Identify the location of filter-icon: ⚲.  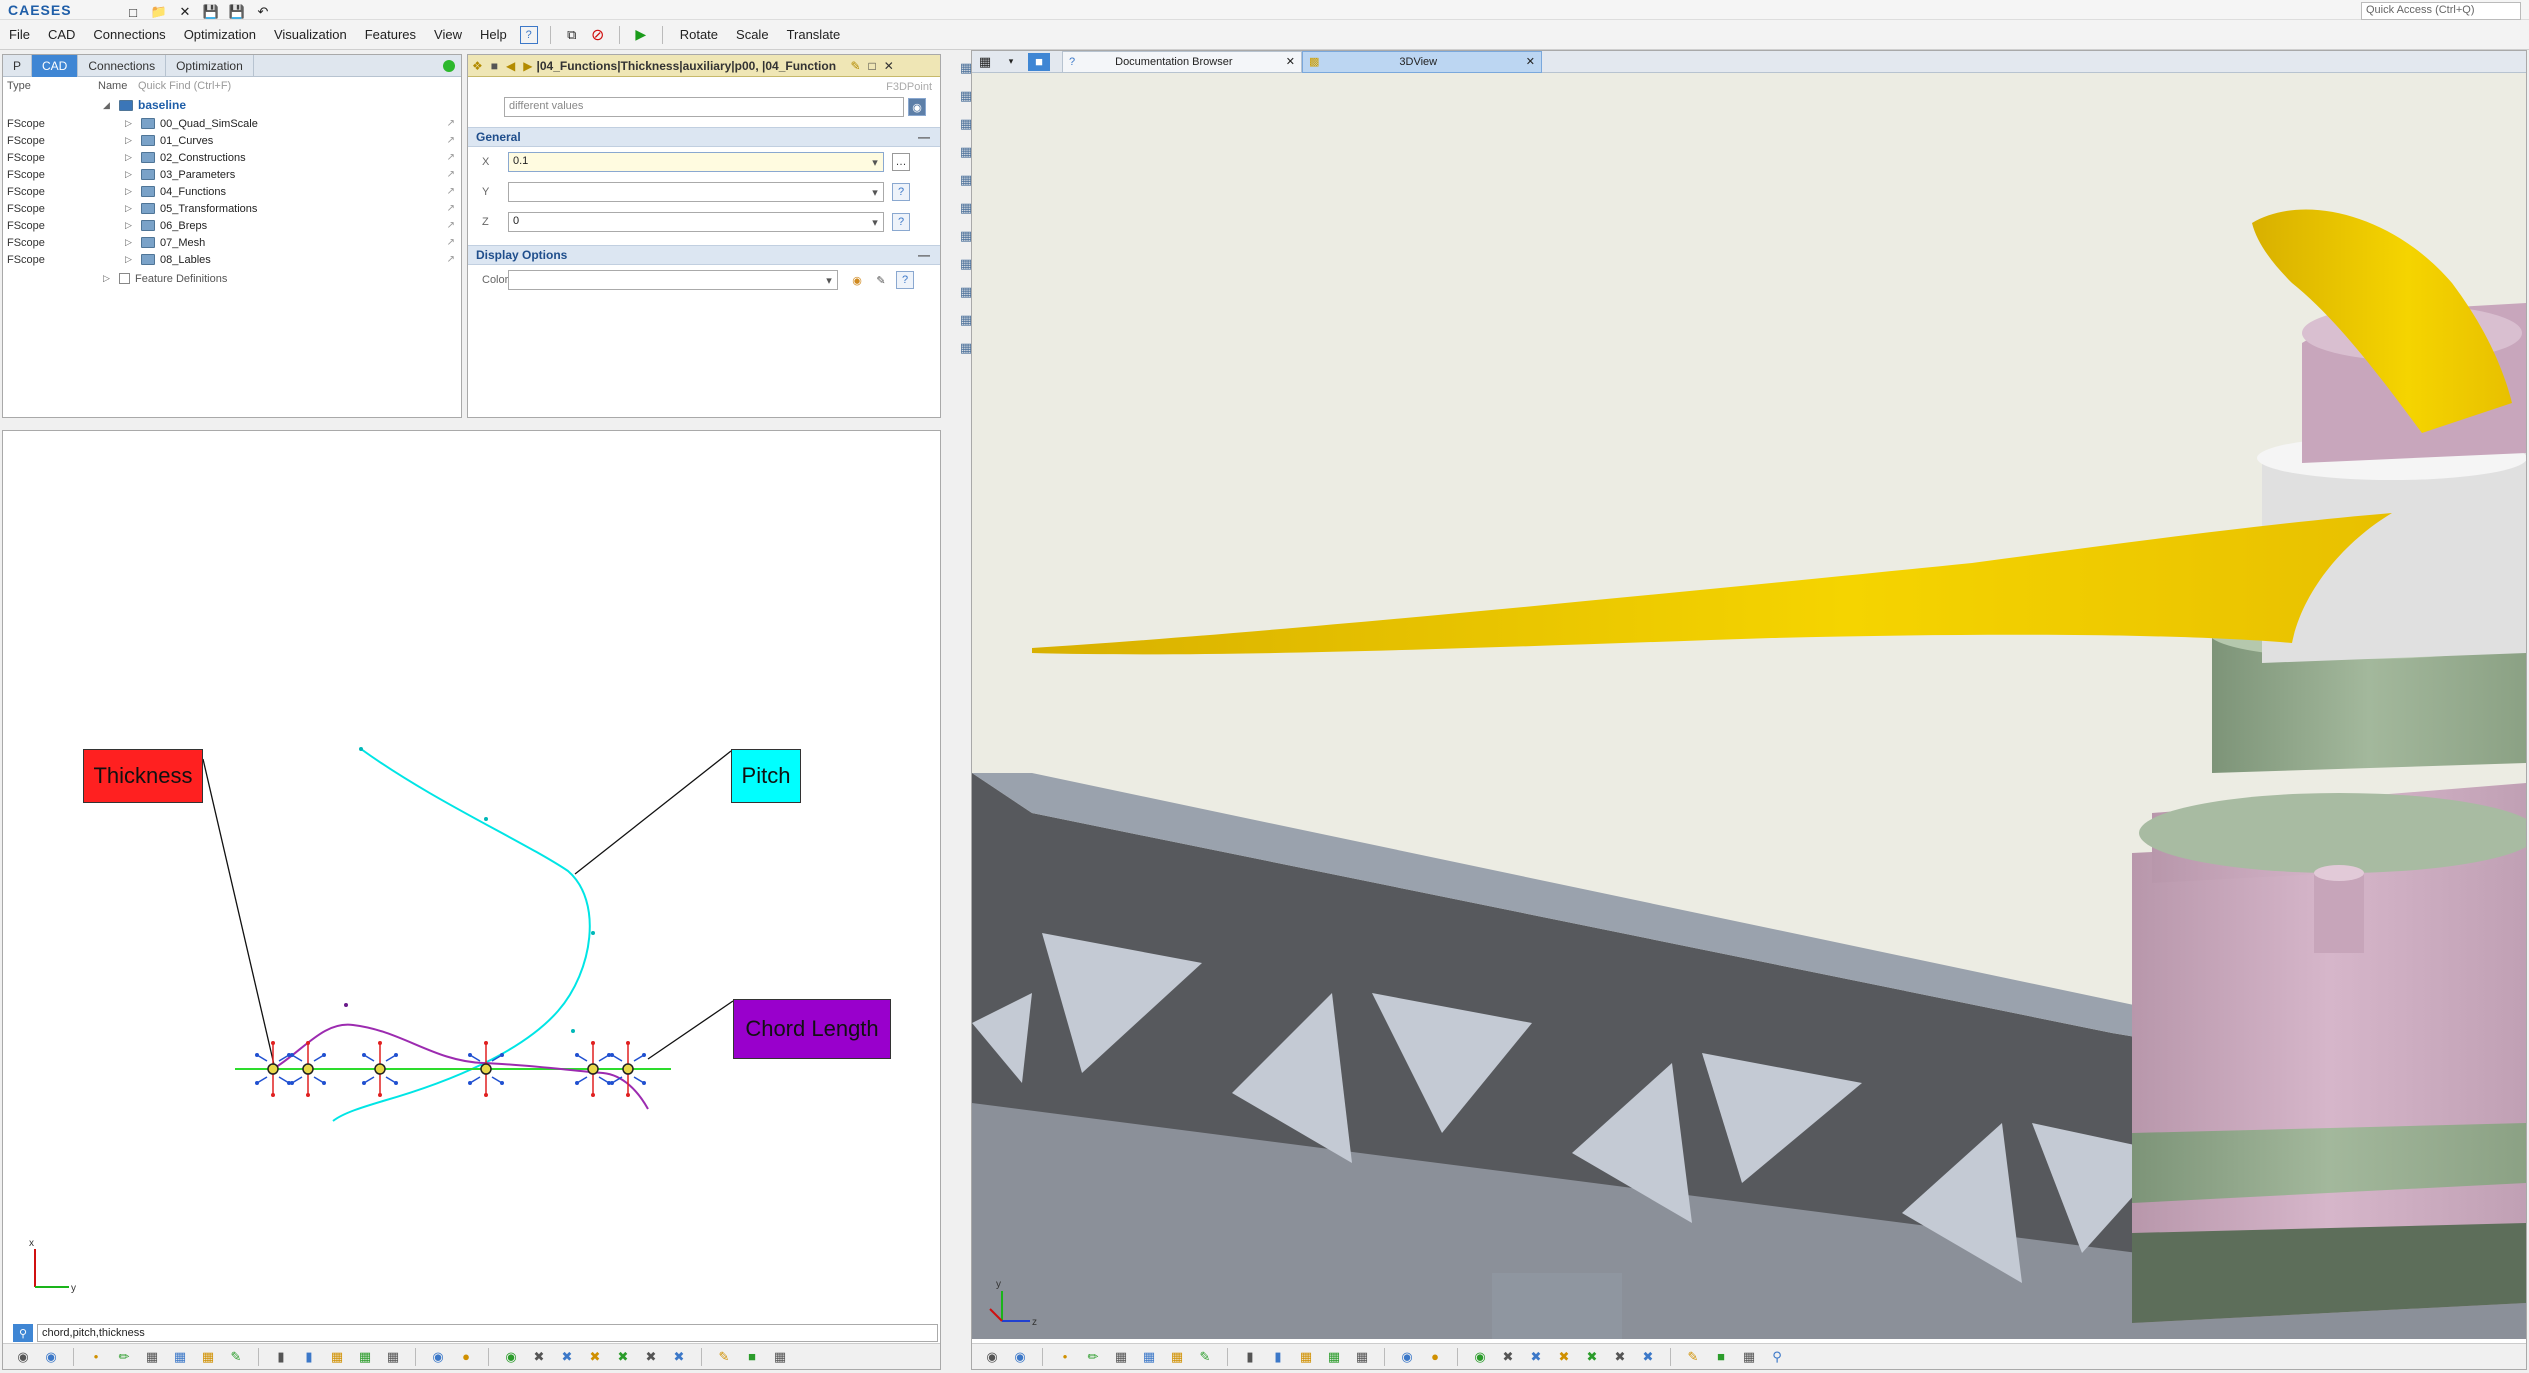
(23, 1333).